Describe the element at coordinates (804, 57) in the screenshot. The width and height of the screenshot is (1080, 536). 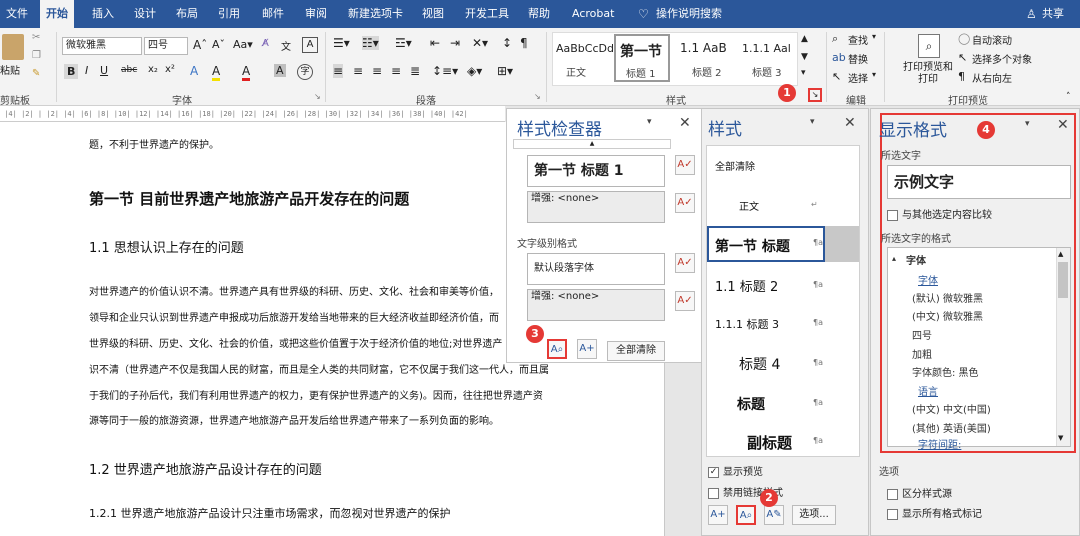
I see `gallery-down-icon: ▼` at that location.